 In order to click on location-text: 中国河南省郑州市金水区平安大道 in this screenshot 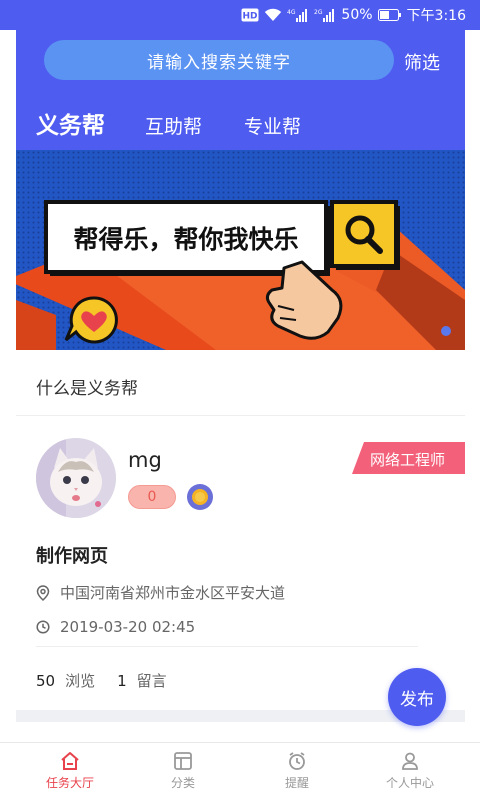, I will do `click(173, 593)`.